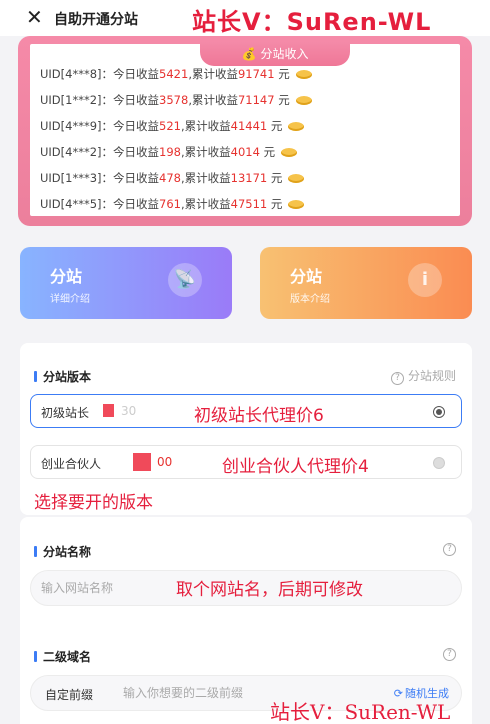  What do you see at coordinates (62, 376) in the screenshot?
I see `version-section-title: 分站版本` at bounding box center [62, 376].